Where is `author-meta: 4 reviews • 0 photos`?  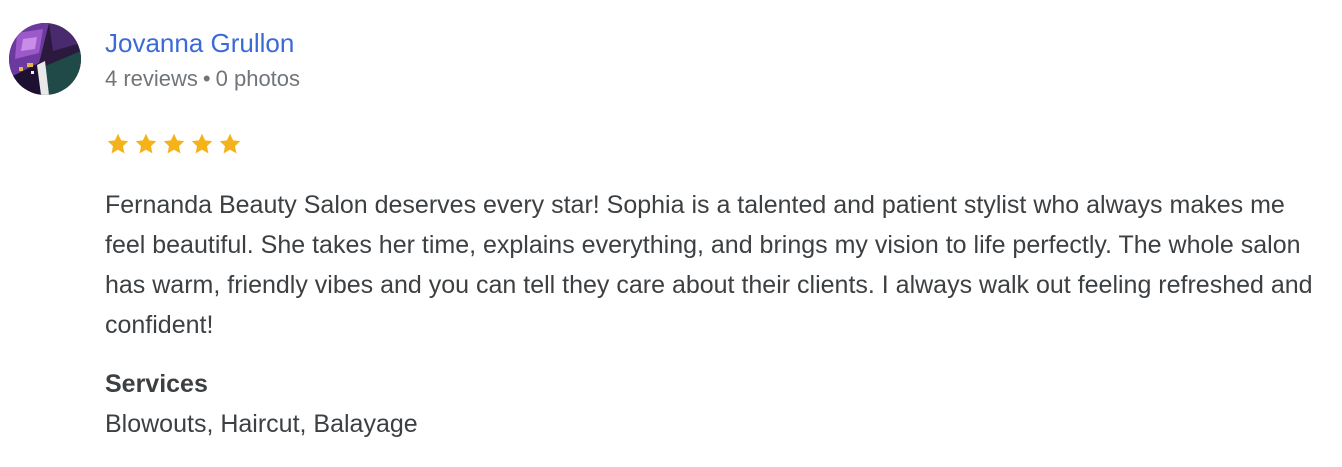
author-meta: 4 reviews • 0 photos is located at coordinates (202, 79).